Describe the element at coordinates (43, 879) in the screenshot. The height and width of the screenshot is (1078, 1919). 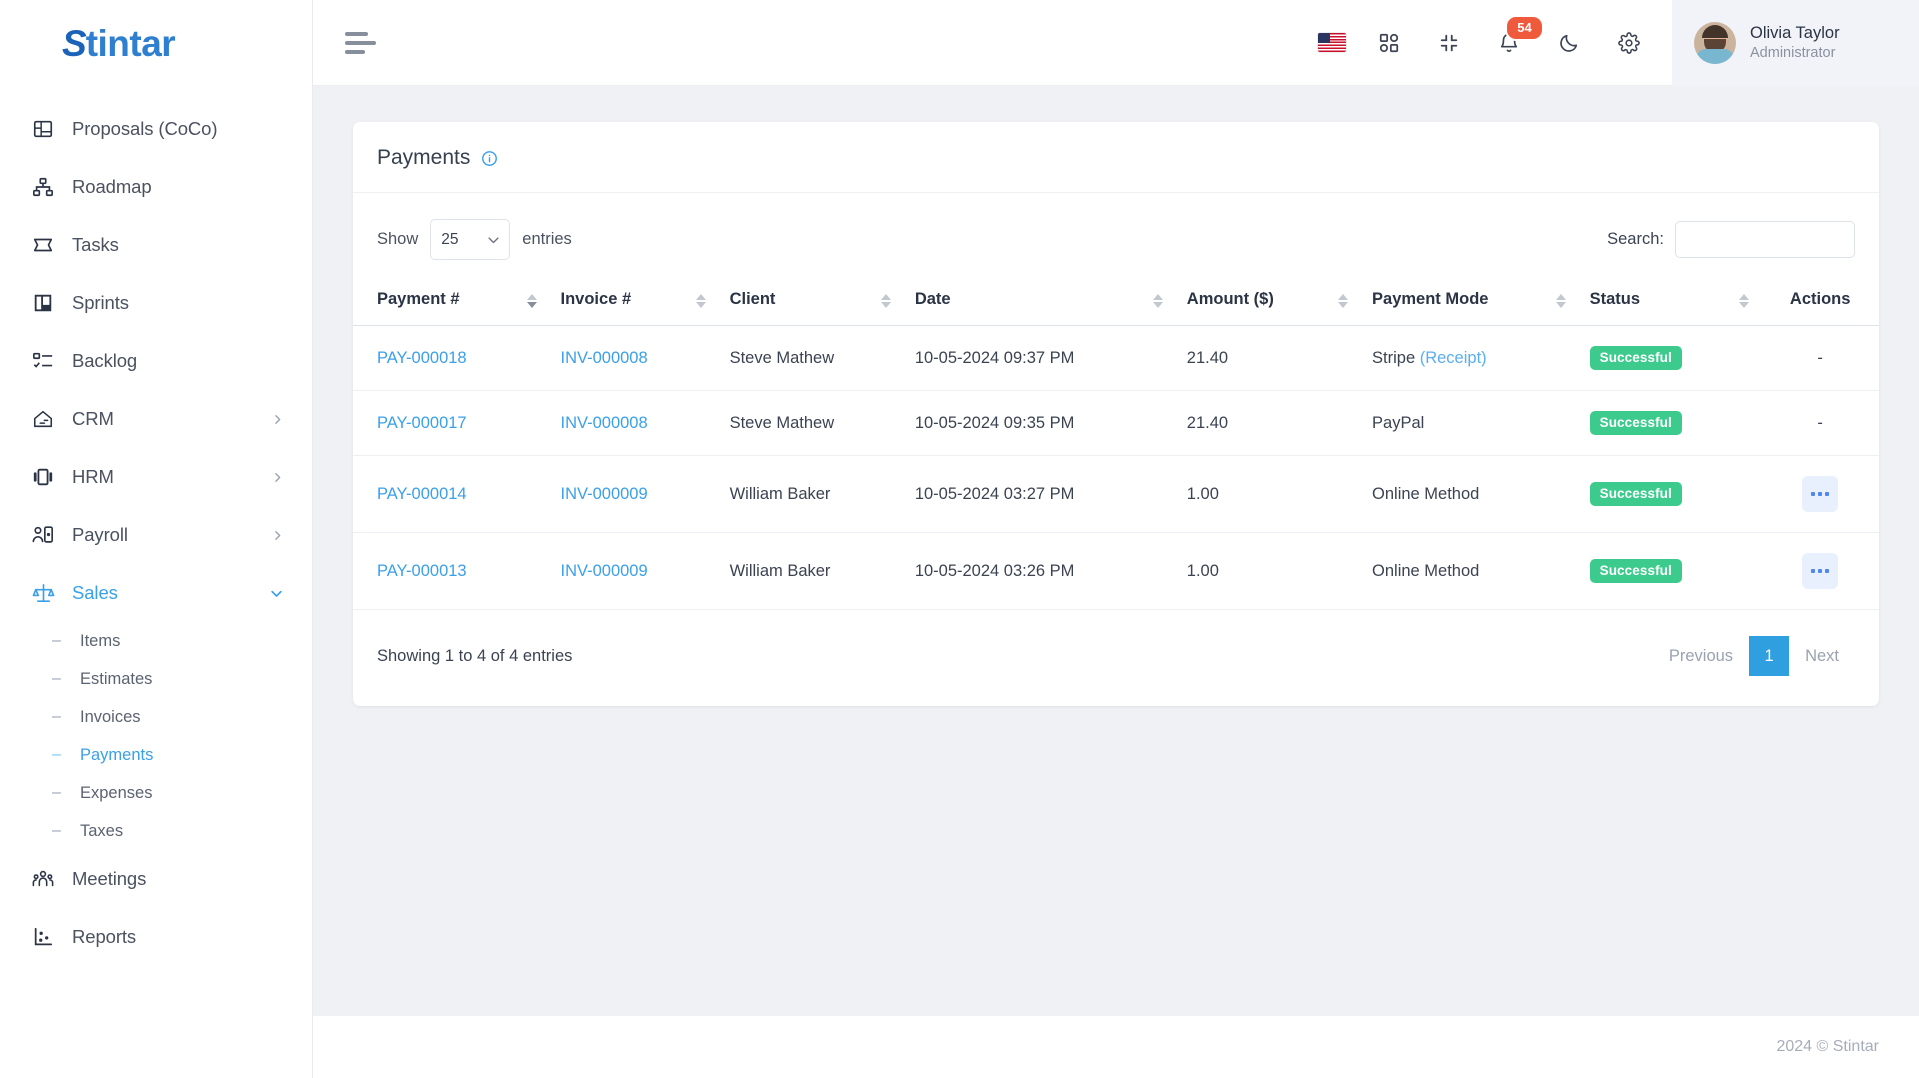
I see `meetings-icon` at that location.